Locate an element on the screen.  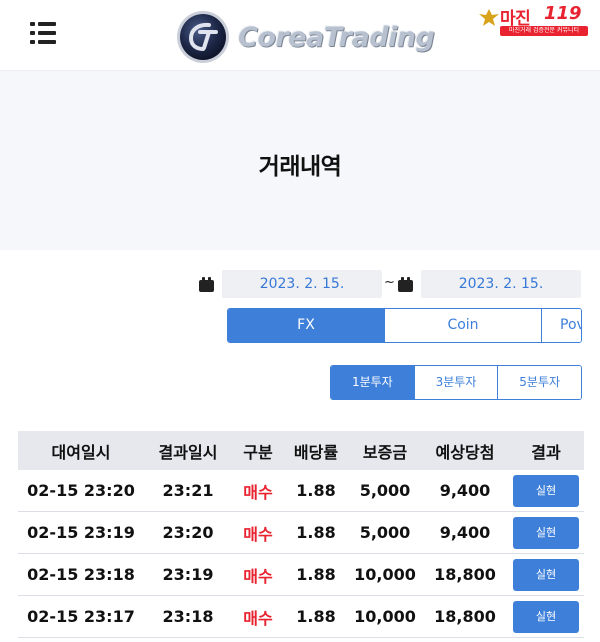
tab-5min: 5분투자 is located at coordinates (539, 382).